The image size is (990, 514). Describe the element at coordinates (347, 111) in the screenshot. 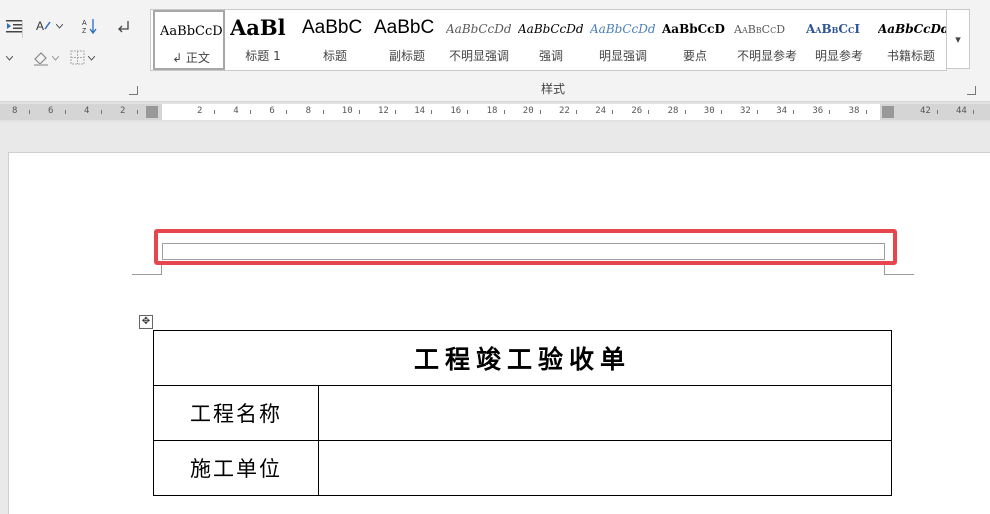

I see `ruler-label: 10` at that location.